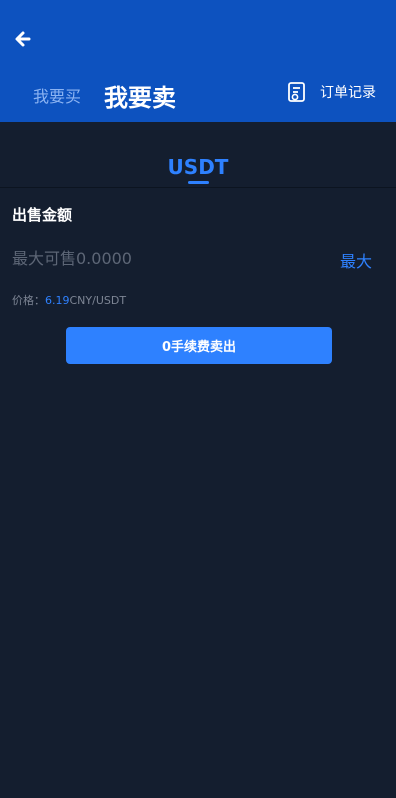 This screenshot has height=798, width=396. I want to click on tab-usdt: USDT, so click(198, 167).